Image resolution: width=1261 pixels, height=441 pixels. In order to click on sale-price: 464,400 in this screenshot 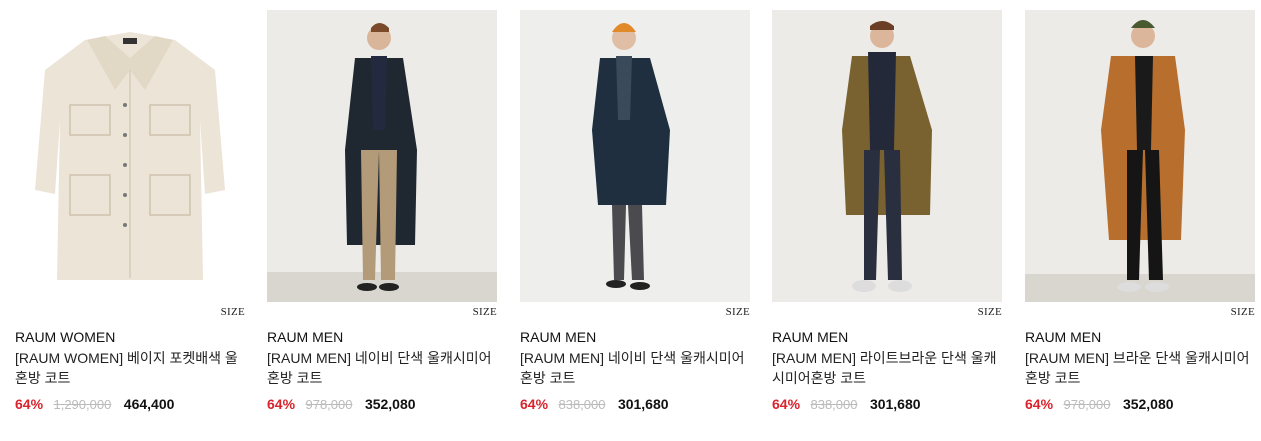, I will do `click(149, 404)`.